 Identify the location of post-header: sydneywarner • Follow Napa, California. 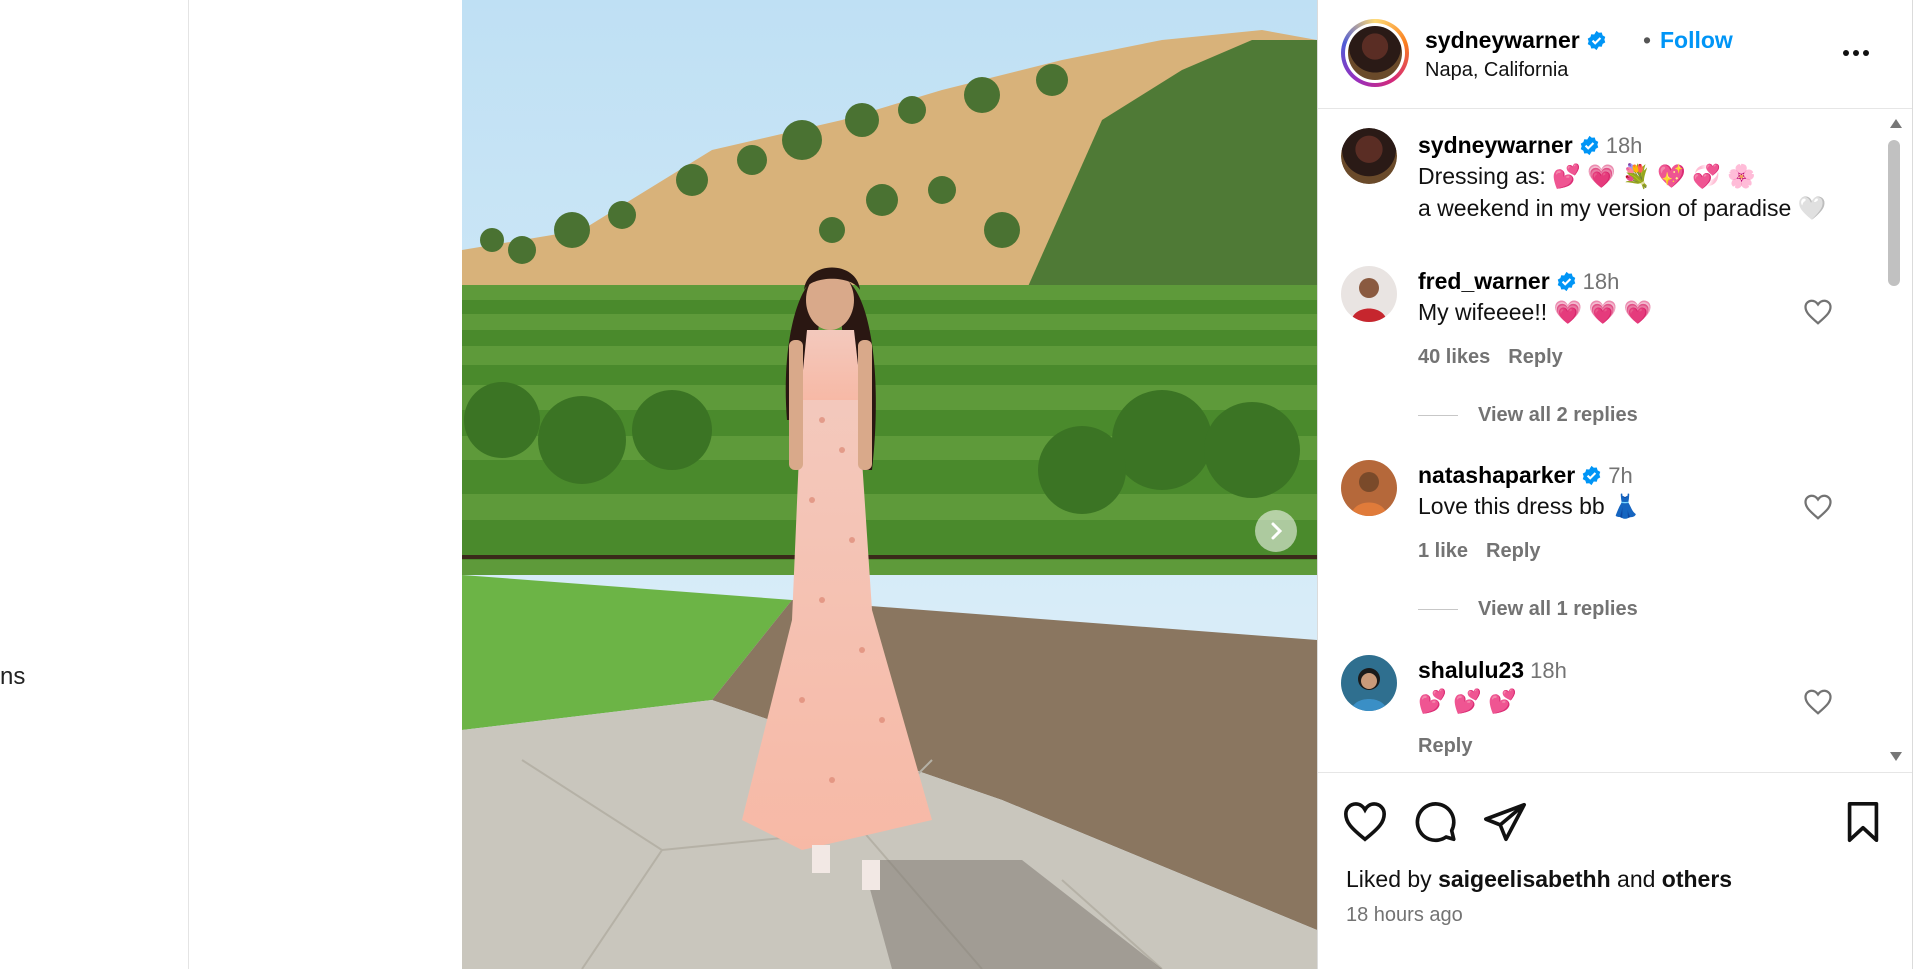
(1615, 54).